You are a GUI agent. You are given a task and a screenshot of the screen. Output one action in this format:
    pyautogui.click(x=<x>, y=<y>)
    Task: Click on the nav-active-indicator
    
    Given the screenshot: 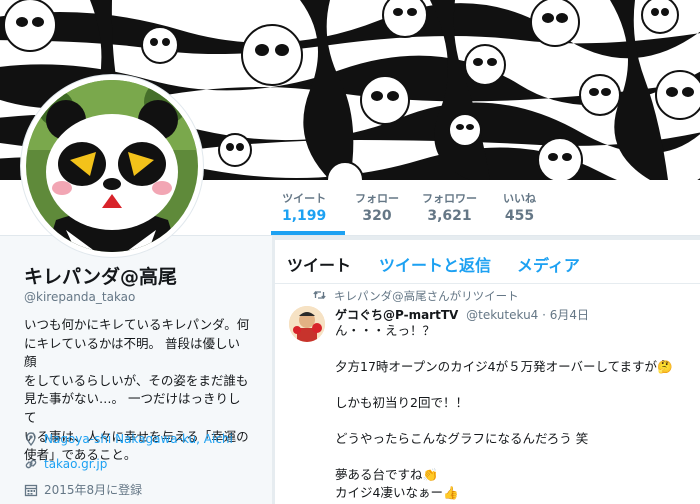 What is the action you would take?
    pyautogui.click(x=308, y=233)
    